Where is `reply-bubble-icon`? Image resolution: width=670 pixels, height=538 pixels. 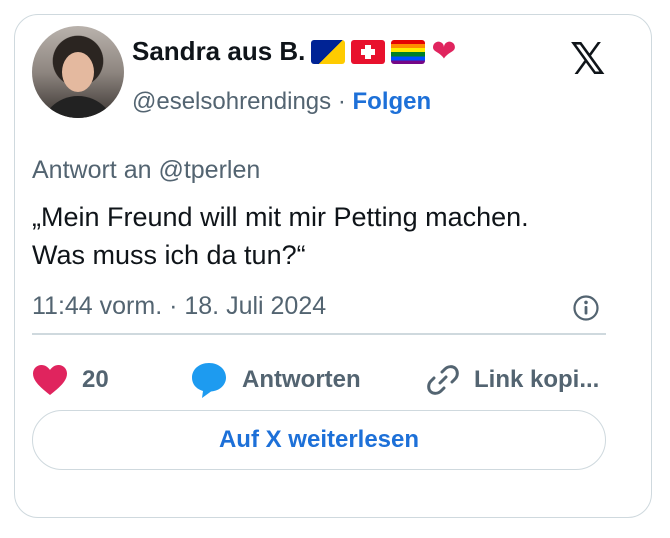
reply-bubble-icon is located at coordinates (209, 380).